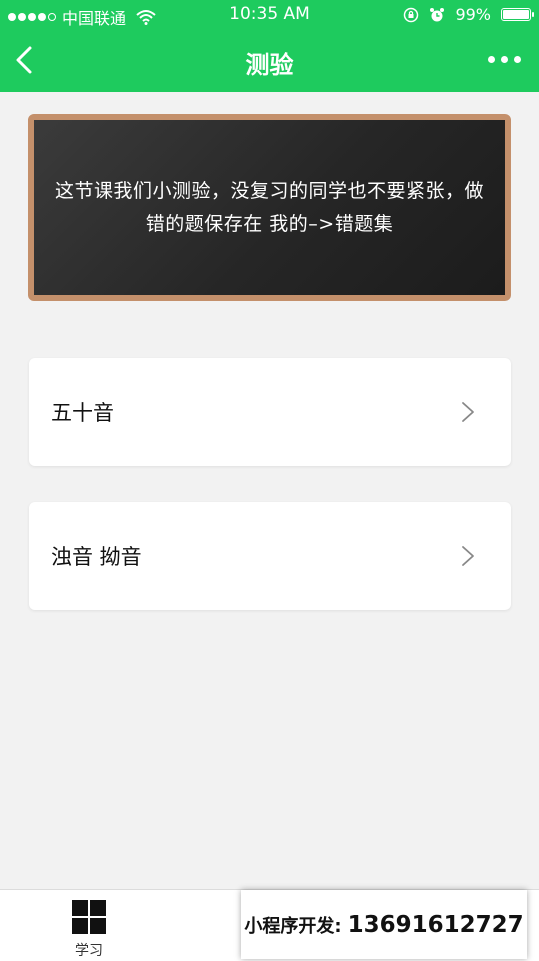  Describe the element at coordinates (270, 412) in the screenshot. I see `quiz-item-gojuon: 五十音` at that location.